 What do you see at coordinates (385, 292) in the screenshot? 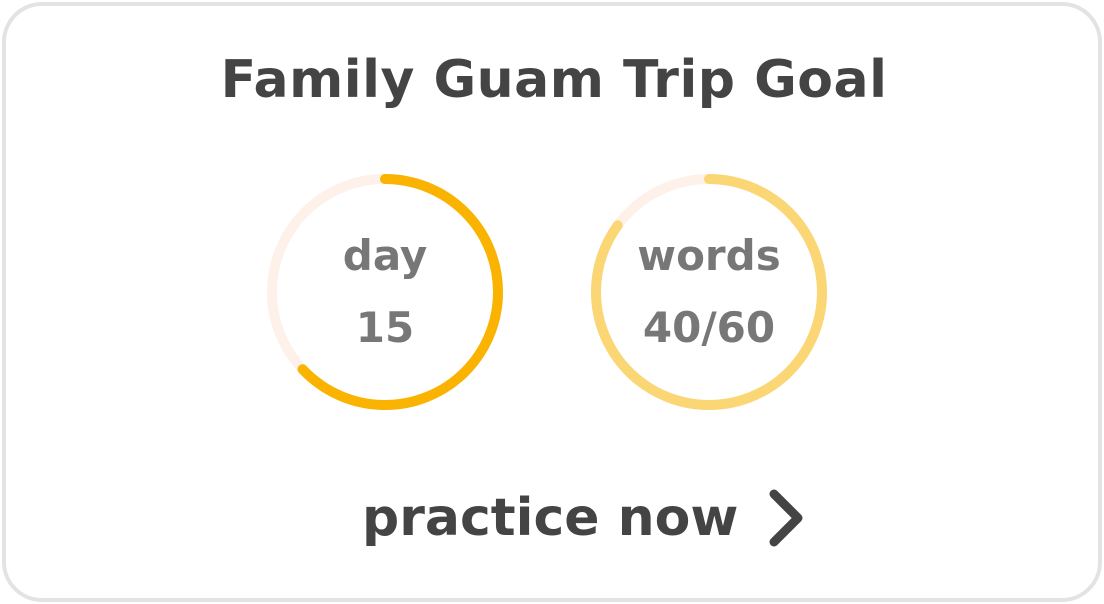
I see `day-progress-ring: day 15` at bounding box center [385, 292].